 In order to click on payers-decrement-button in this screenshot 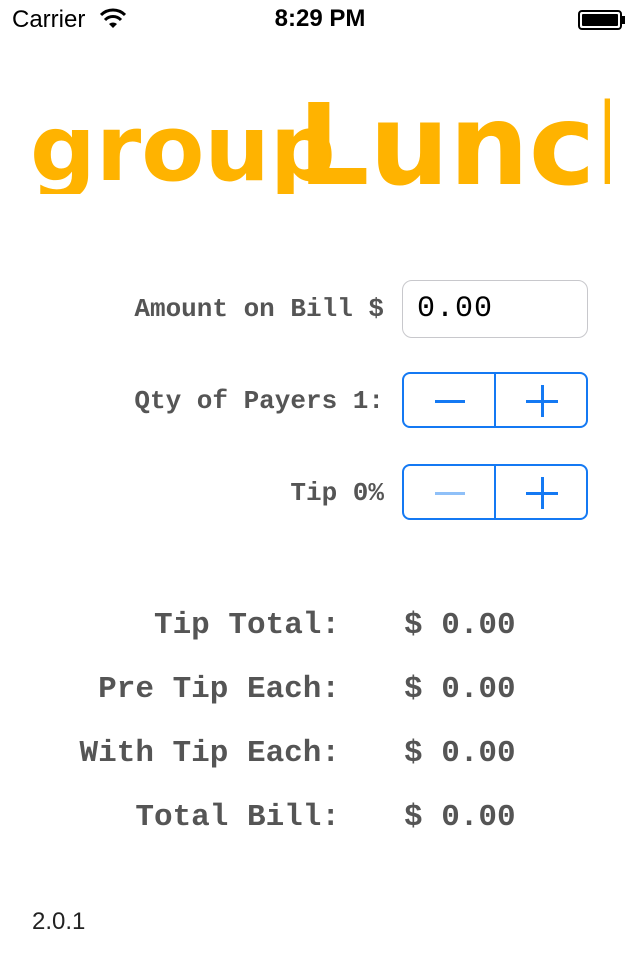, I will do `click(449, 400)`.